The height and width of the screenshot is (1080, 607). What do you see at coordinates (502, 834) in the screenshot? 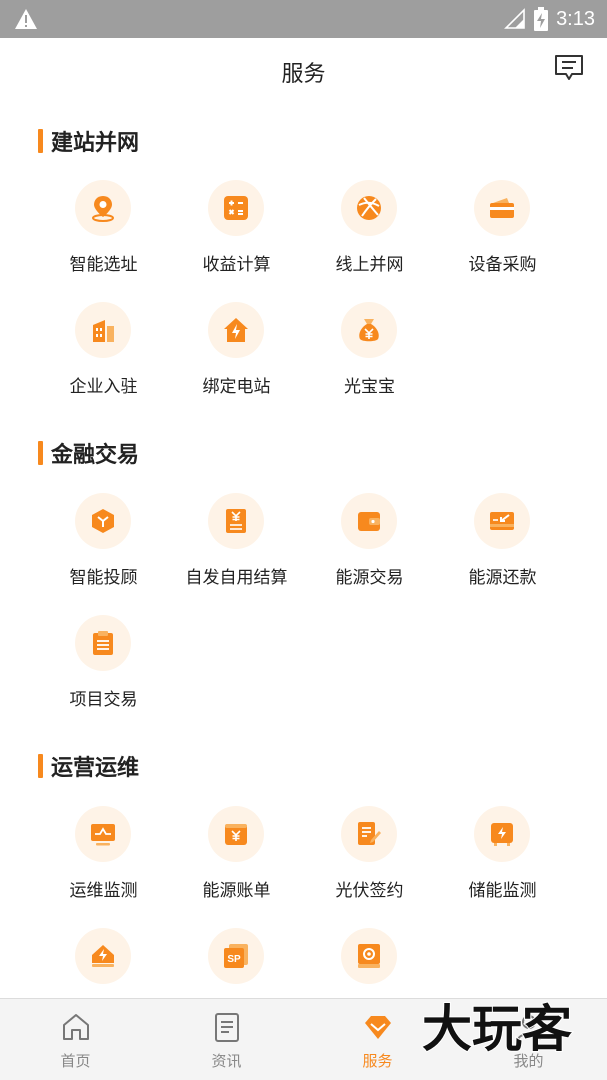
I see `battery-cabinet-icon` at bounding box center [502, 834].